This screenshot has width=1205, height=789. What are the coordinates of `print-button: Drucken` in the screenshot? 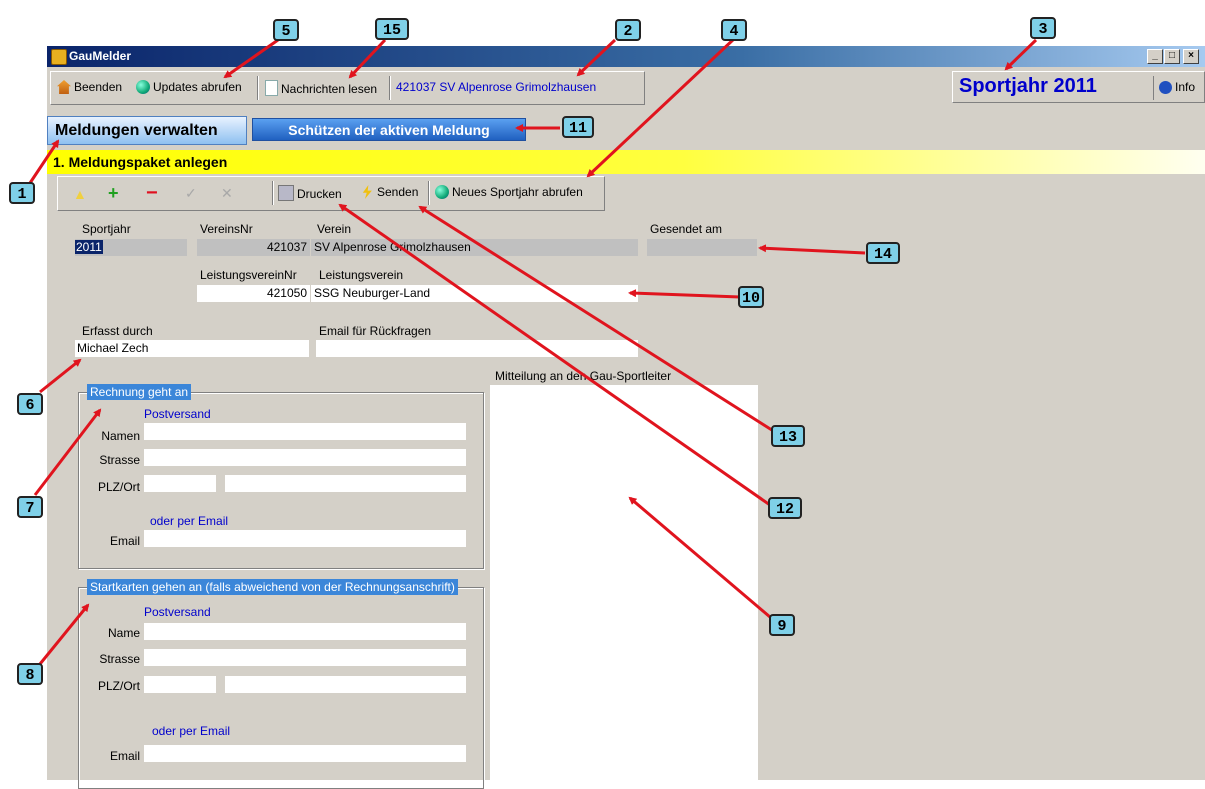 It's located at (310, 193).